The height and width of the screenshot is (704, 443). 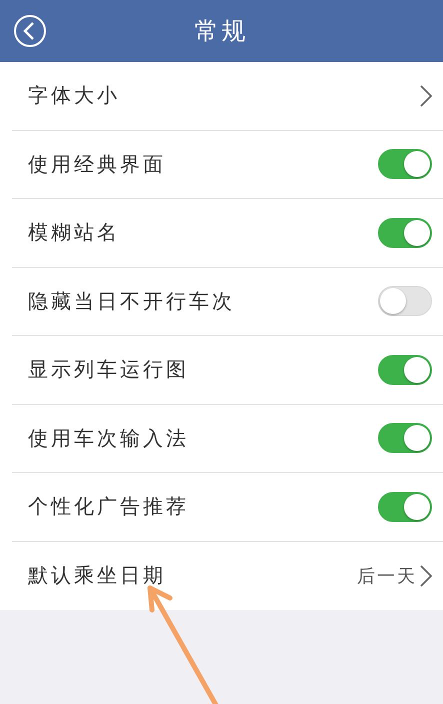 I want to click on page-title: 常规, so click(x=221, y=31).